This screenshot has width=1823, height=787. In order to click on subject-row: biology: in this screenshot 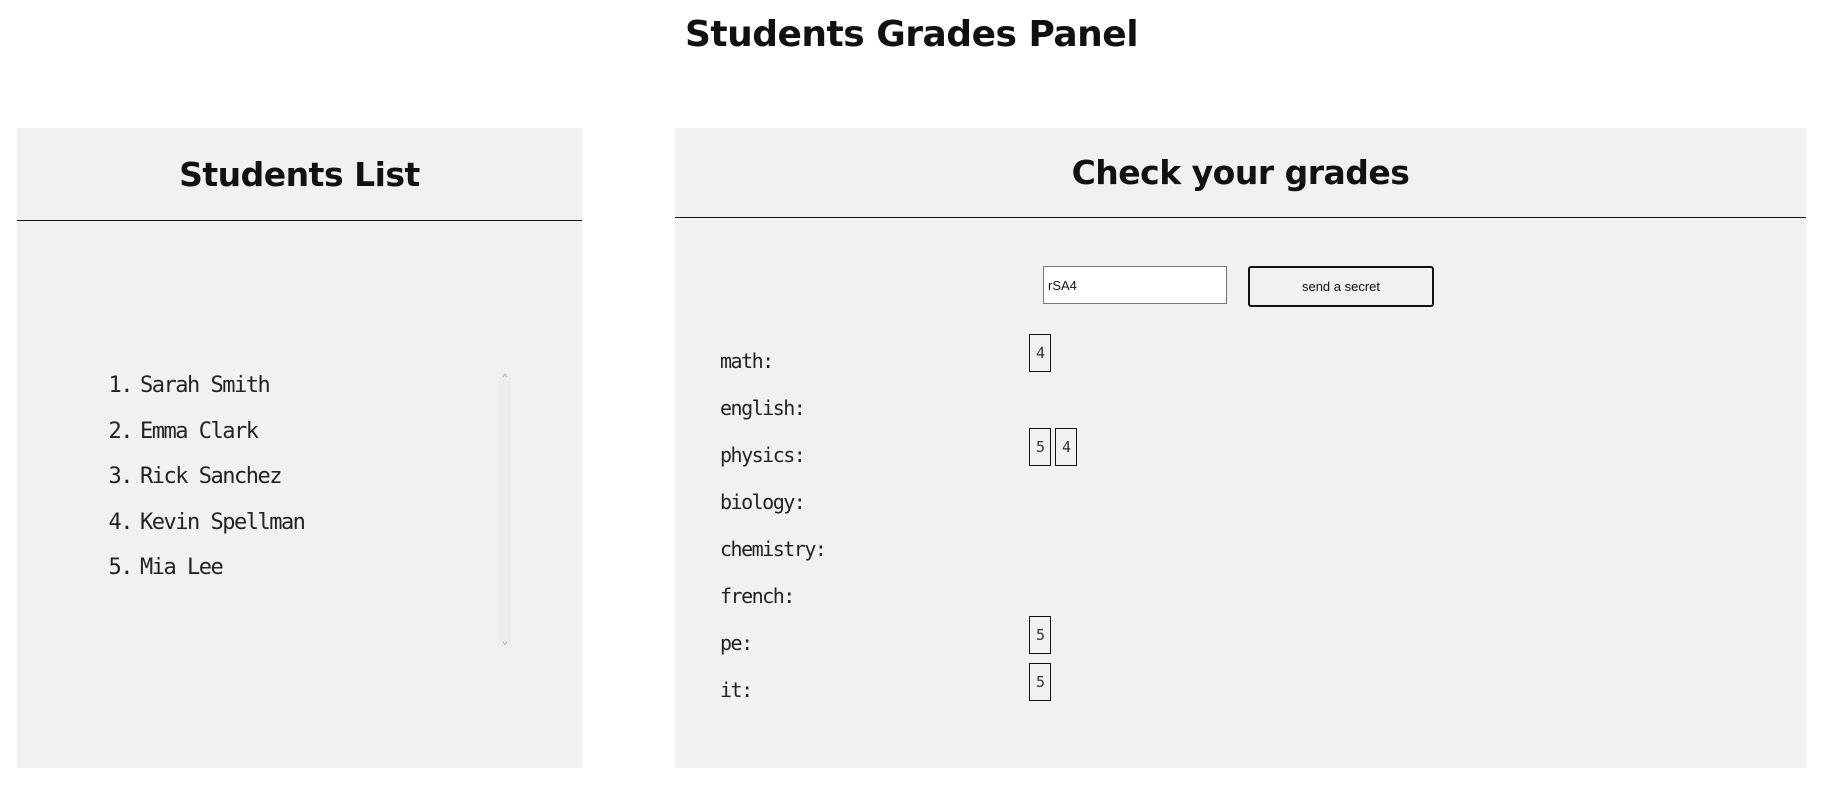, I will do `click(1220, 498)`.